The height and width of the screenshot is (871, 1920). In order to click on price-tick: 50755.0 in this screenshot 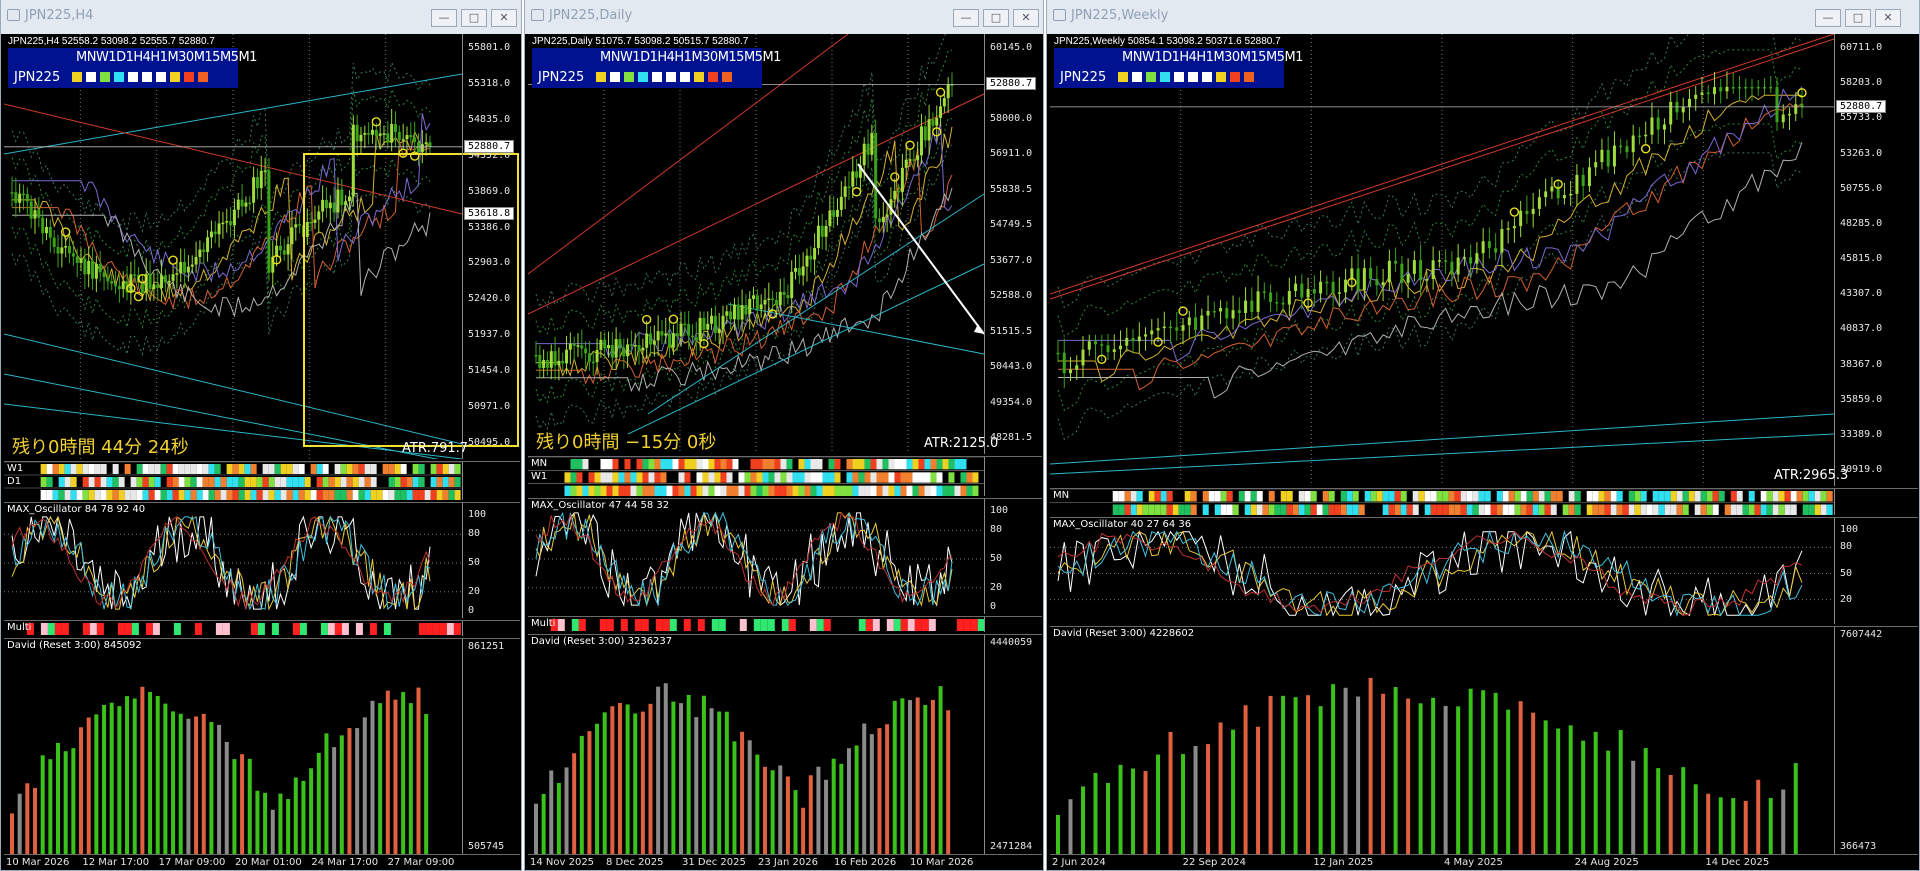, I will do `click(1861, 188)`.